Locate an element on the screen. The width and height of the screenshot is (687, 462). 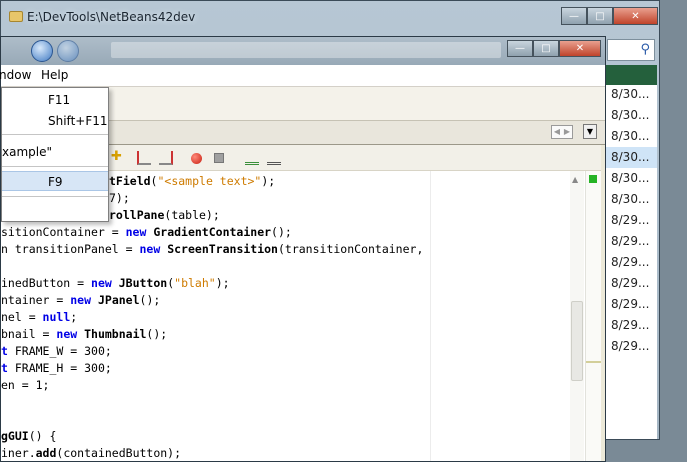
shortcut-label: F9 is located at coordinates (55, 182).